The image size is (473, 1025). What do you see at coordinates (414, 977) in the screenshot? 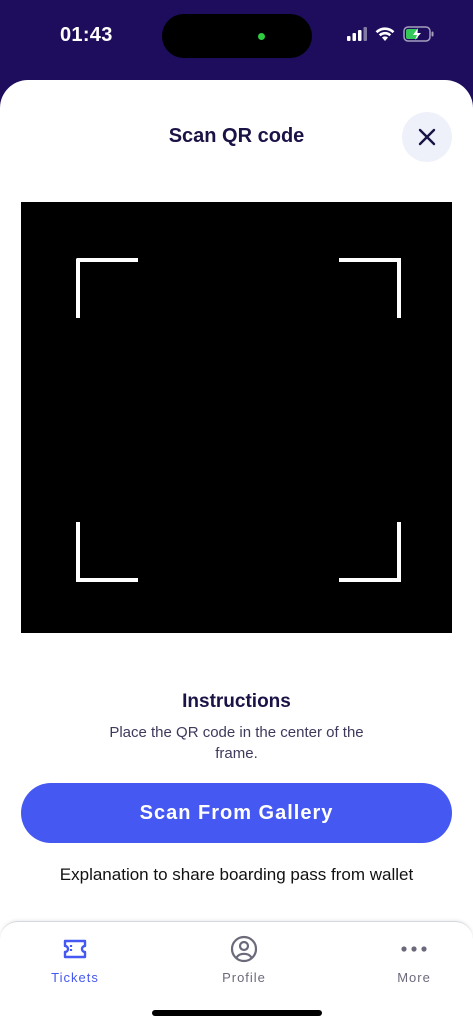
I see `tab-more-label: More` at bounding box center [414, 977].